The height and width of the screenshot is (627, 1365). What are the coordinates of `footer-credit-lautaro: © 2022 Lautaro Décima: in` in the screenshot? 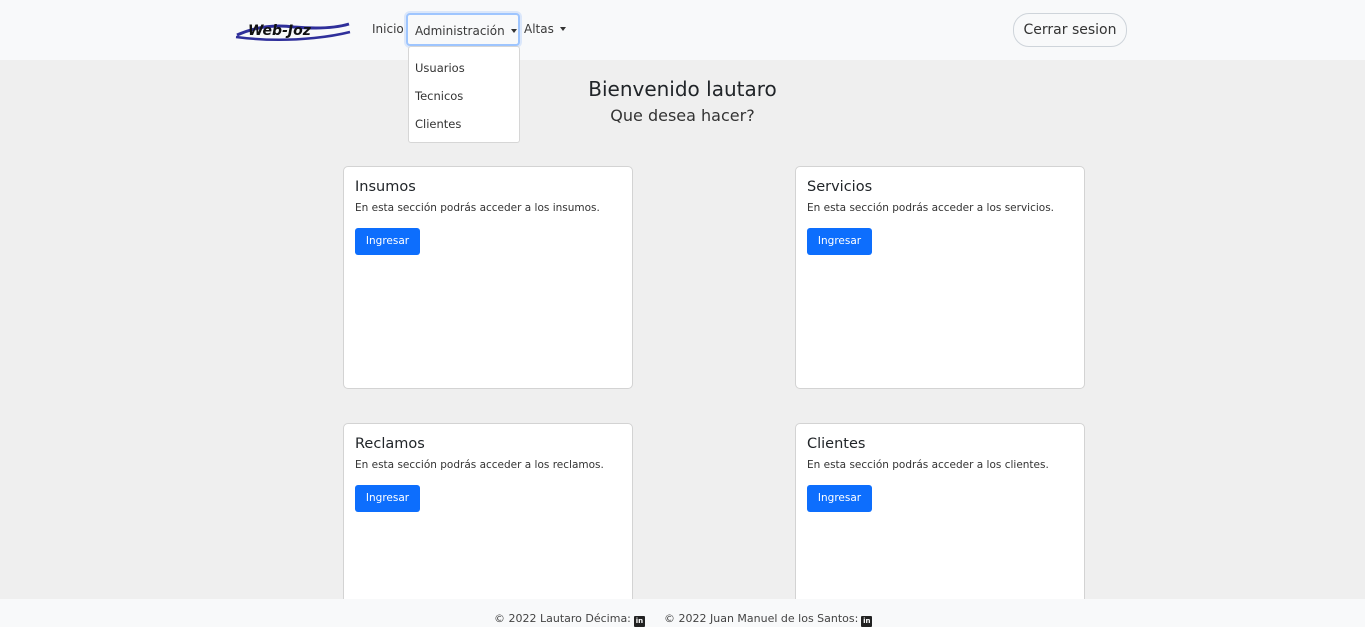 It's located at (569, 619).